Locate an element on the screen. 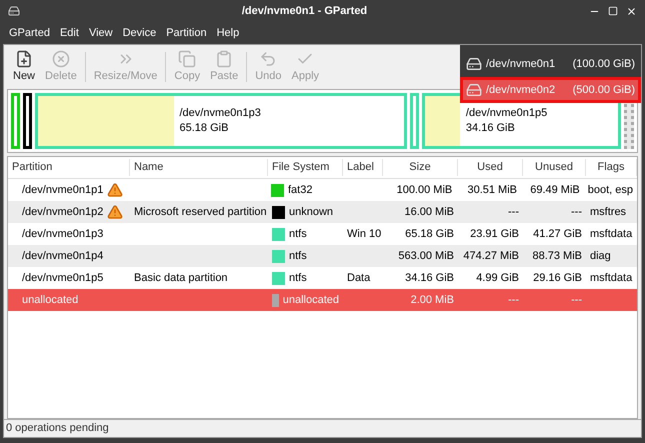 Image resolution: width=645 pixels, height=443 pixels. table-row: /dev/nvme0n1p4 ntfs 563.00 MiB 474.27 MiB 88.73 MiB diag is located at coordinates (322, 256).